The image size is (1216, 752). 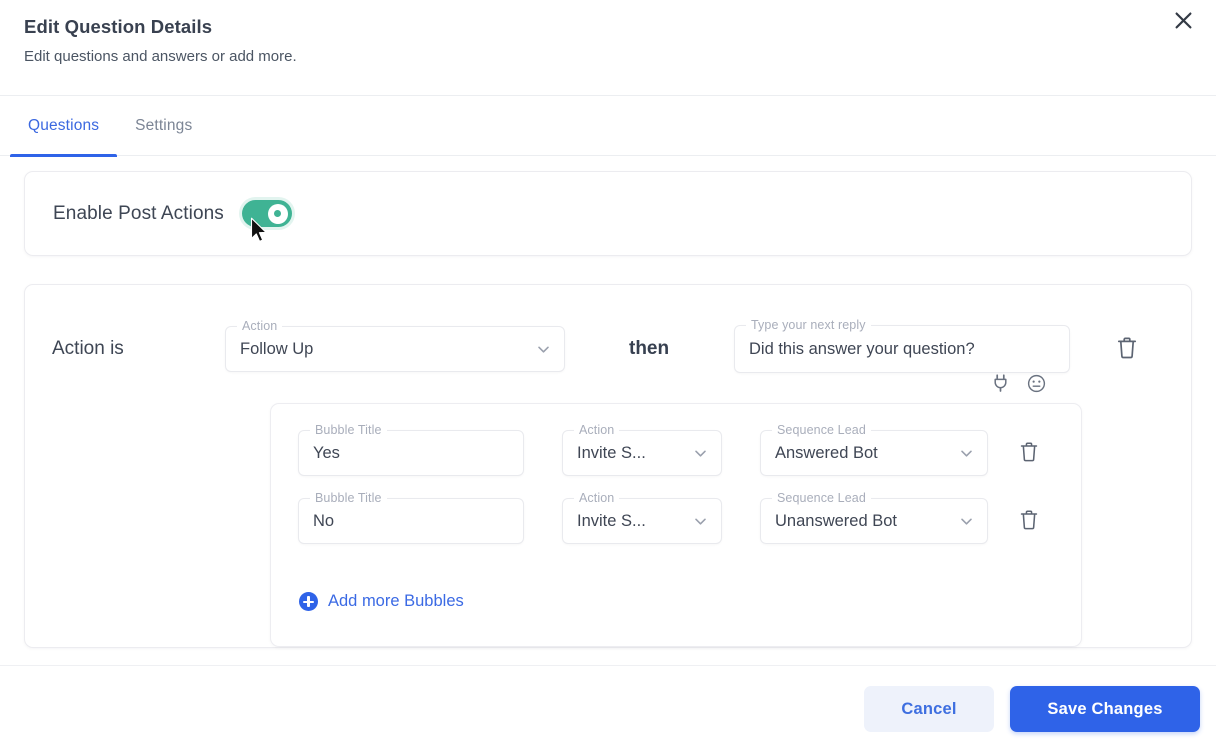 What do you see at coordinates (396, 601) in the screenshot?
I see `add-more-bubbles-label: Add more Bubbles` at bounding box center [396, 601].